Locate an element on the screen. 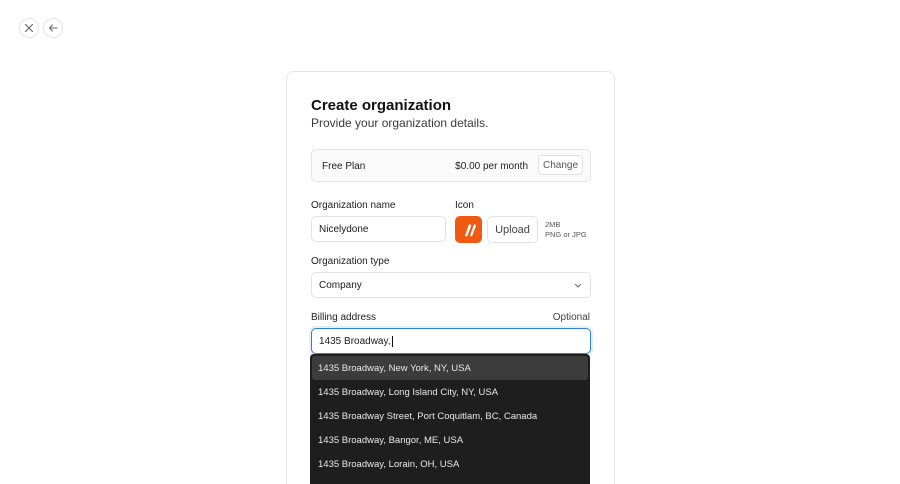  plan-summary: Free Plan $0.00 per month Change is located at coordinates (451, 165).